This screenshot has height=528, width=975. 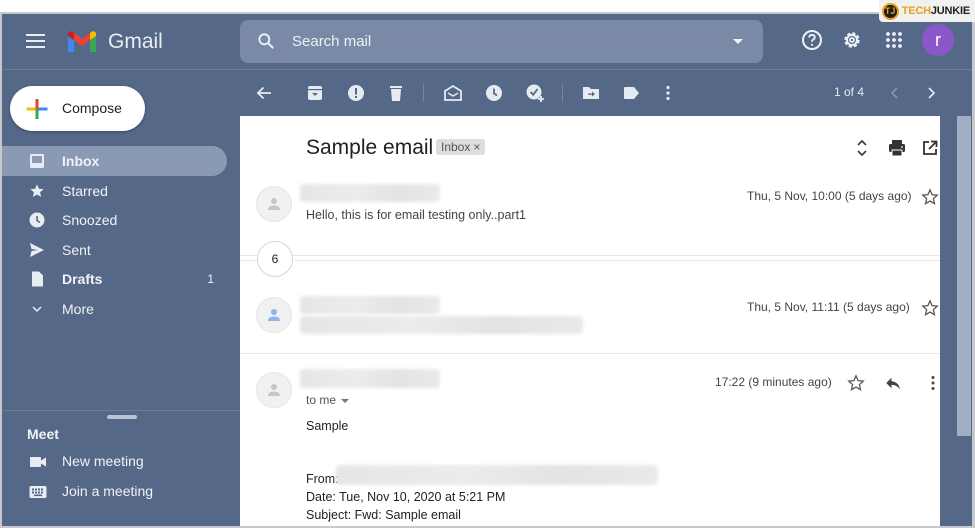 What do you see at coordinates (930, 148) in the screenshot?
I see `open-in-new-window-button` at bounding box center [930, 148].